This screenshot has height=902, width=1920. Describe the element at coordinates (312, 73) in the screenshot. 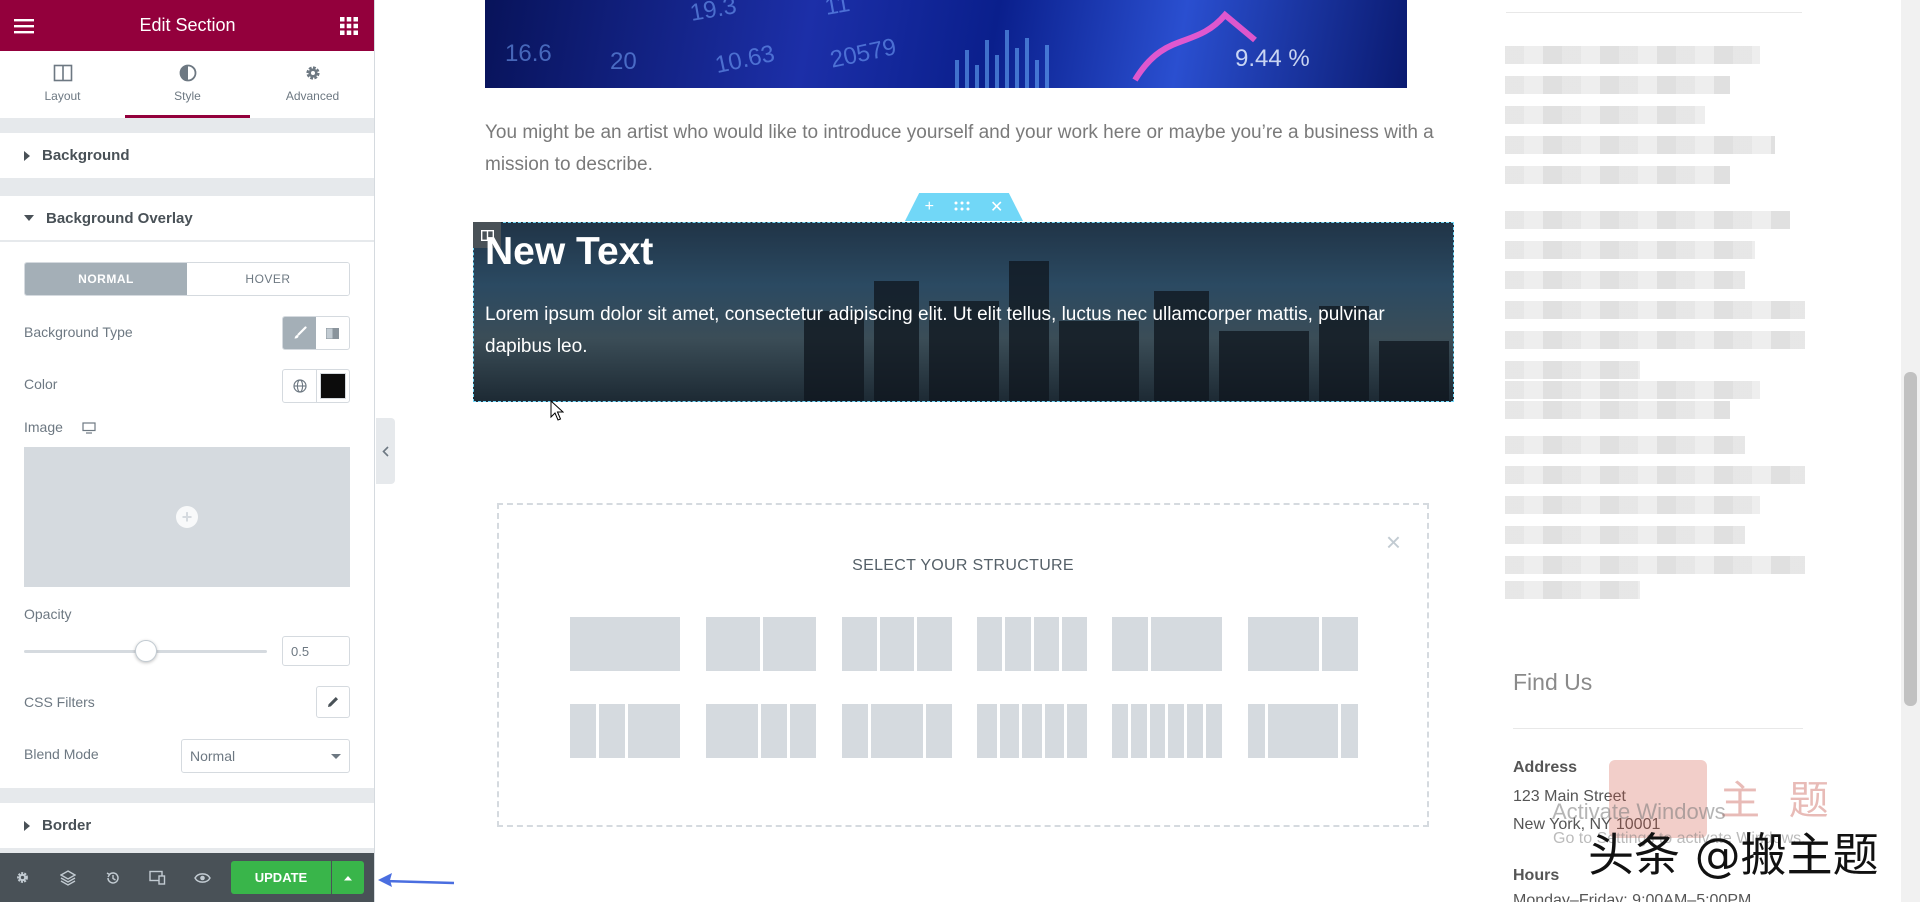

I see `gear-icon` at that location.